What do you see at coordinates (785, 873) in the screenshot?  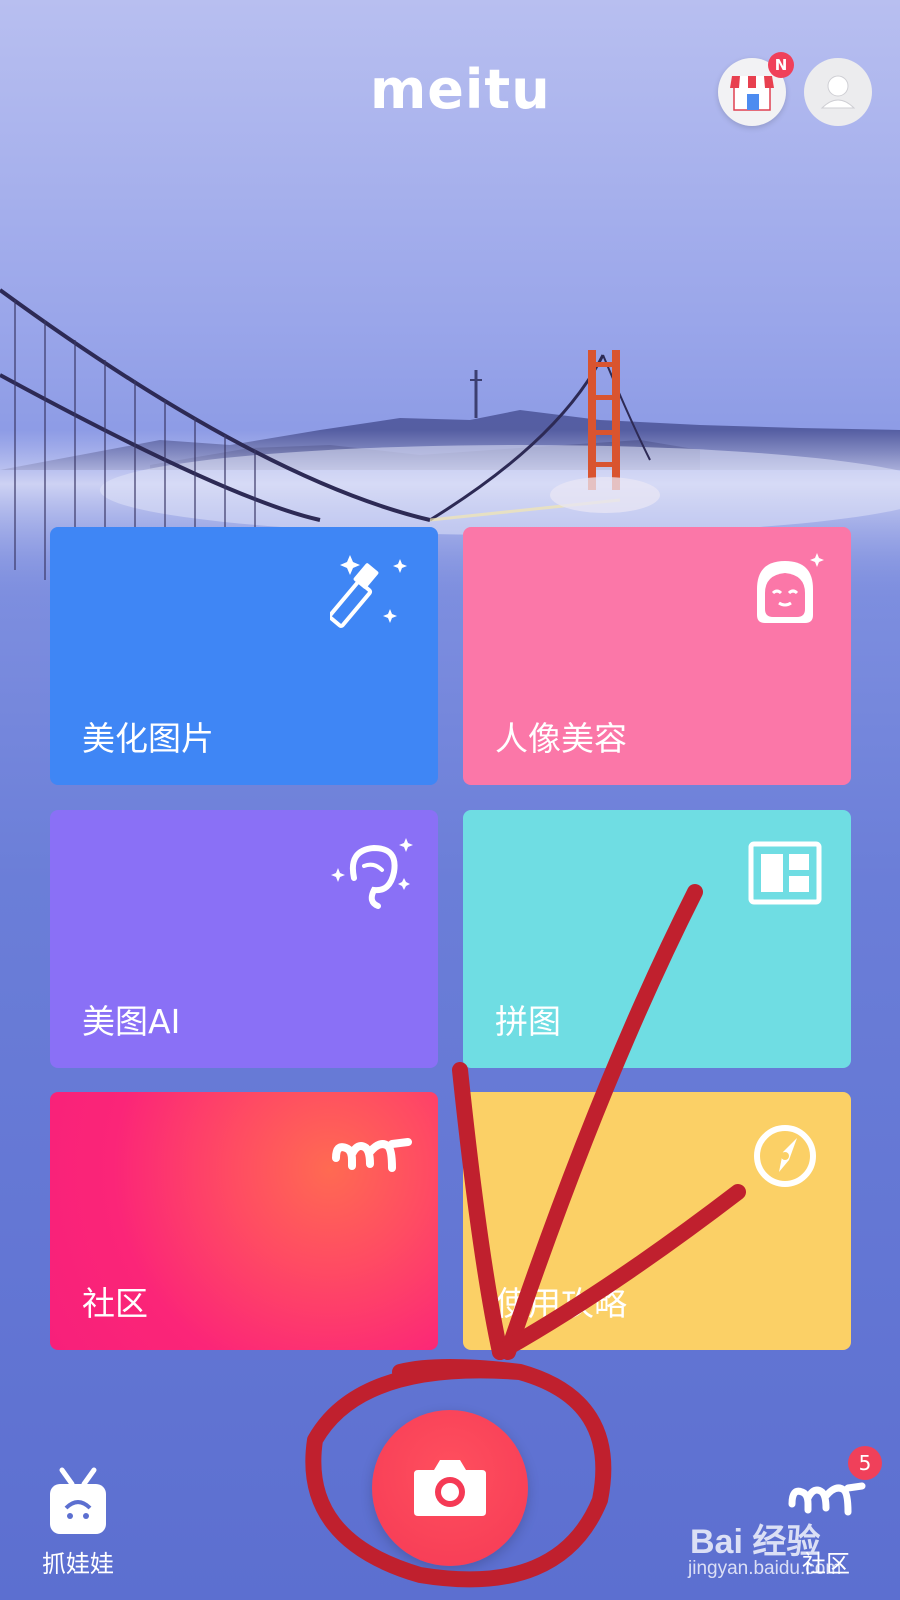 I see `collage-icon` at bounding box center [785, 873].